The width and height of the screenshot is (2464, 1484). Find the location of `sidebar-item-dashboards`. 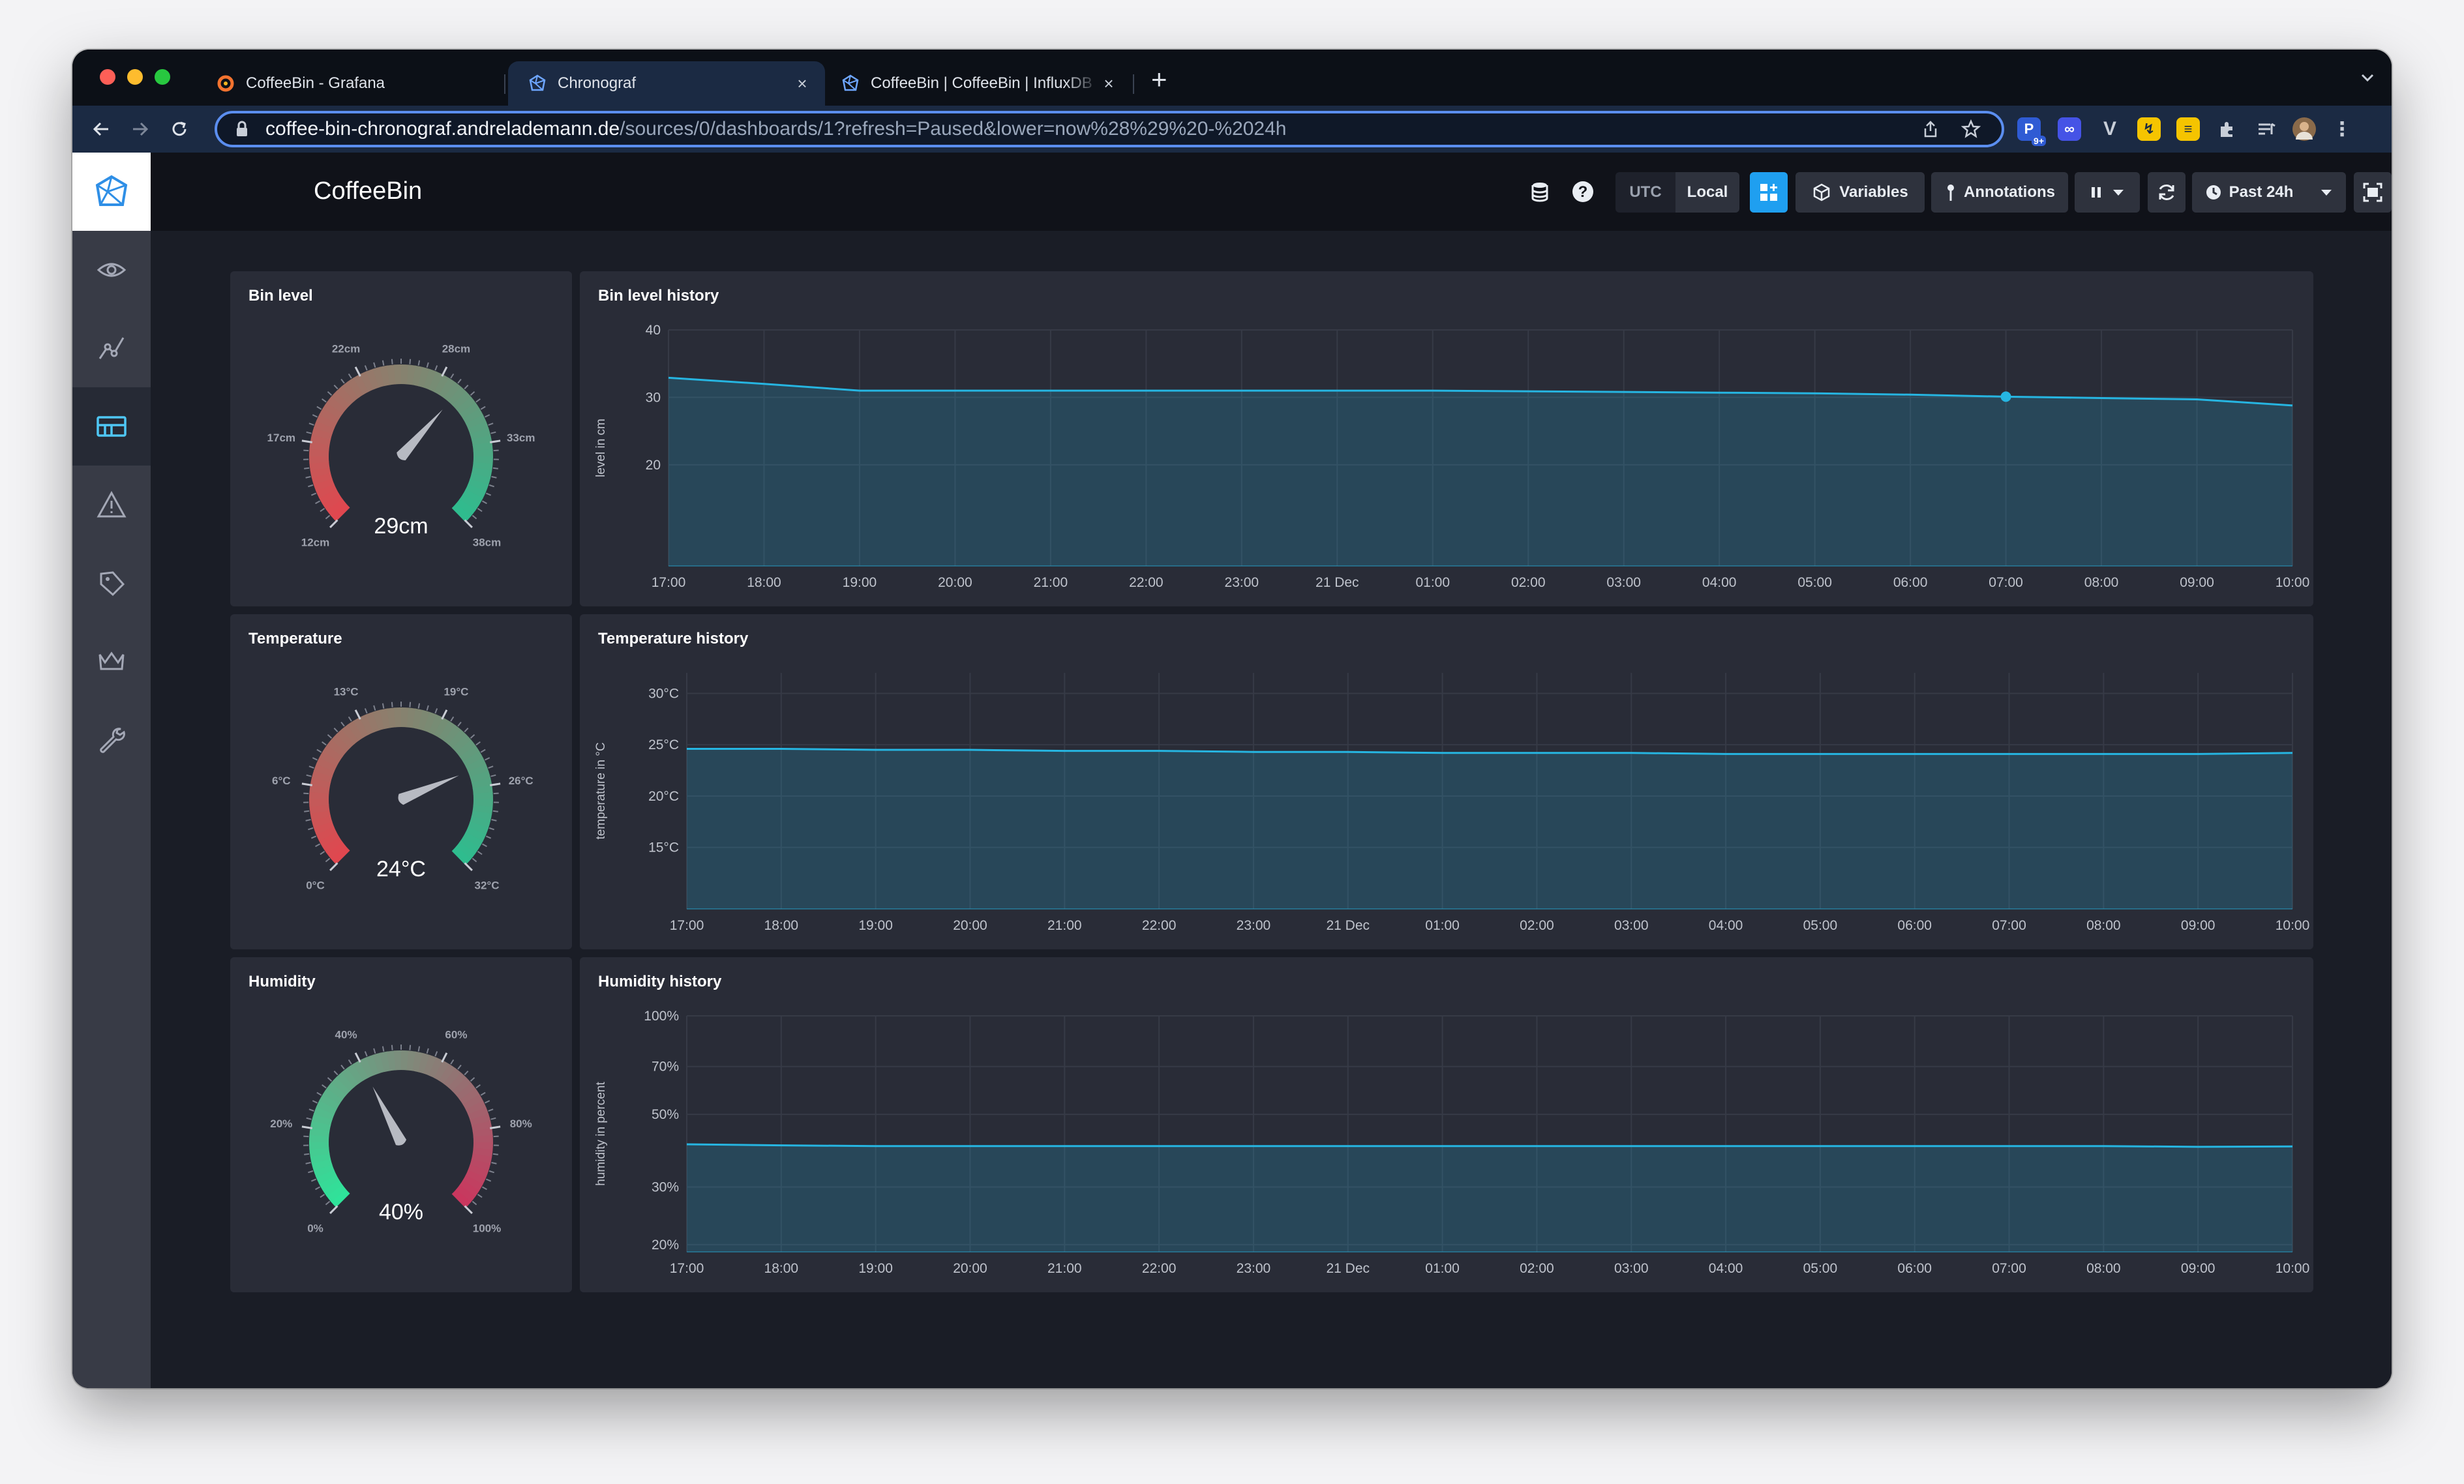

sidebar-item-dashboards is located at coordinates (111, 426).